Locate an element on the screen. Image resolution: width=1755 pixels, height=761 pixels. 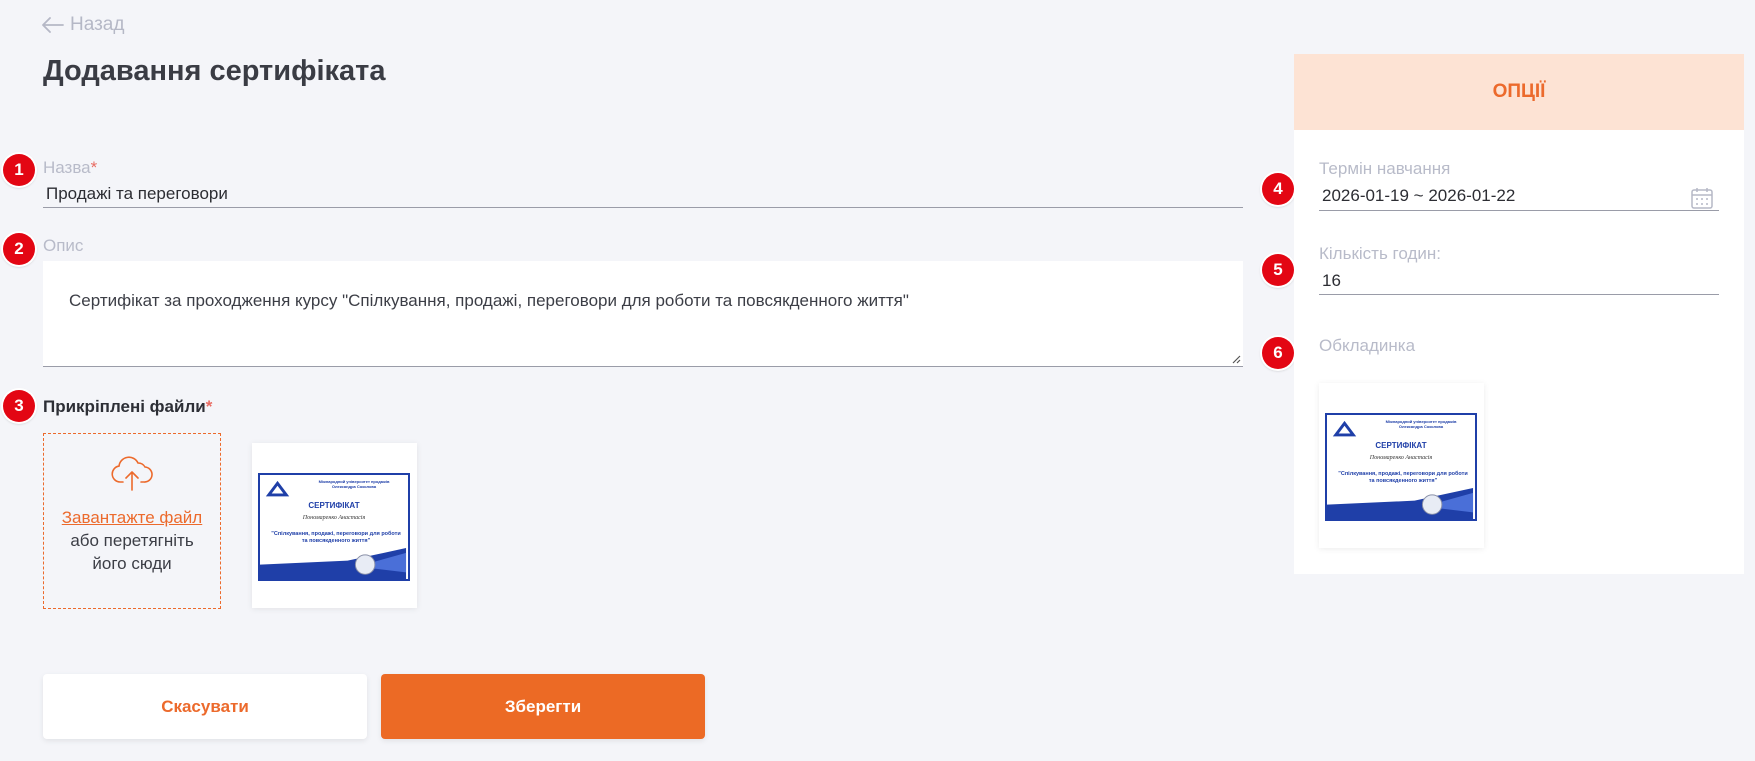
hours-label: Кількість годин: is located at coordinates (1380, 253).